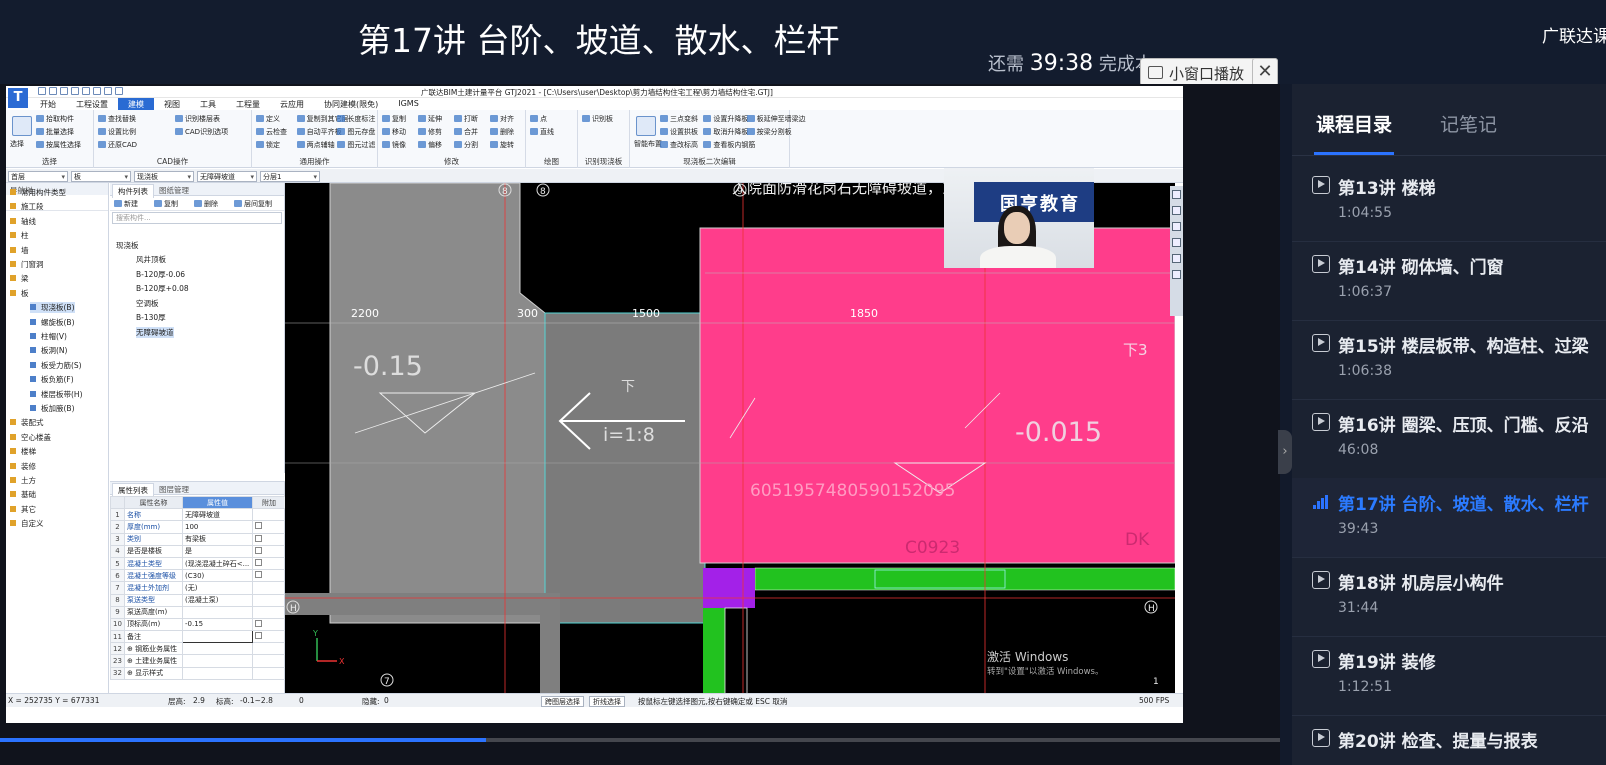 This screenshot has height=765, width=1606. Describe the element at coordinates (52, 408) in the screenshot. I see `nav-subitem: 板加腋(B)` at that location.